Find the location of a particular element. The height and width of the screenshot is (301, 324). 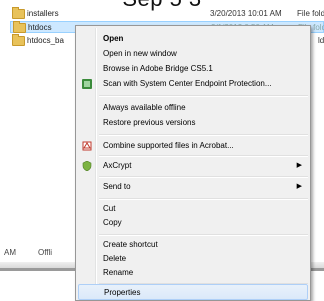

menu-item-label: Open is located at coordinates (113, 38).